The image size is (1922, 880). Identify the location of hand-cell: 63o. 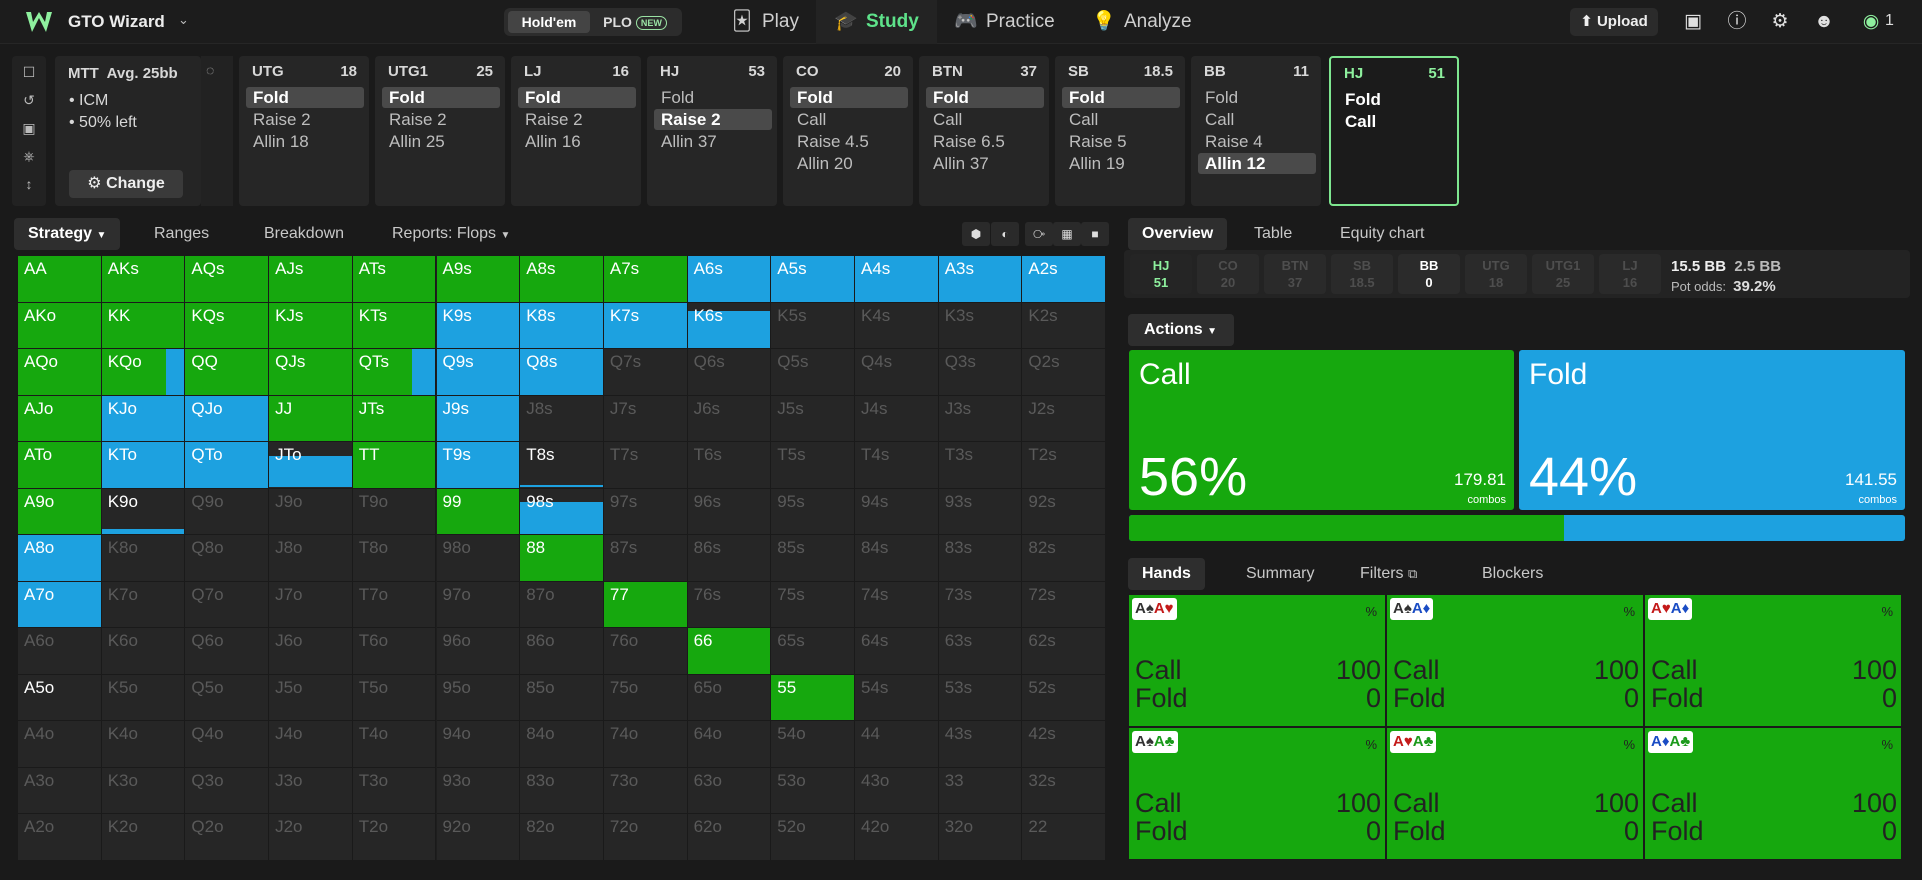
(729, 790).